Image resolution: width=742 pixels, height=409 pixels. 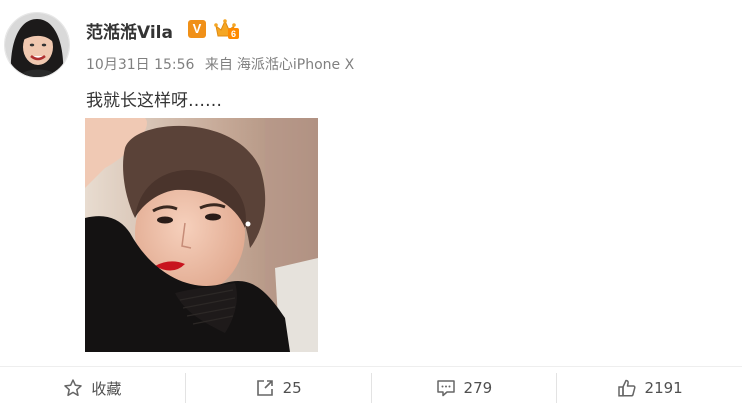 I want to click on thumbs-up-icon, so click(x=626, y=388).